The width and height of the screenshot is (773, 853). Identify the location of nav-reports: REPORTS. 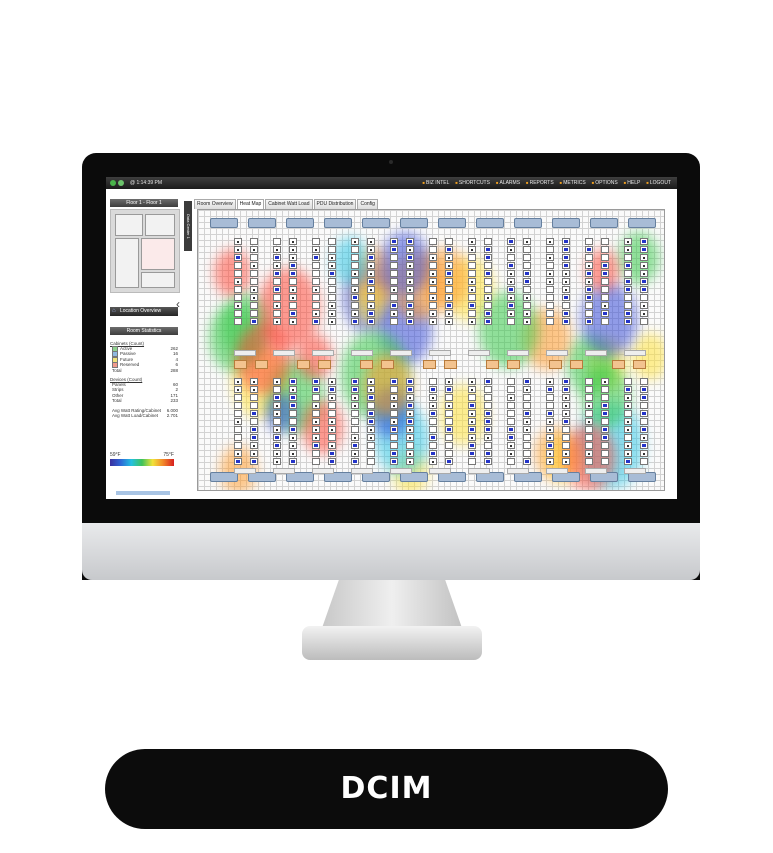
(540, 183).